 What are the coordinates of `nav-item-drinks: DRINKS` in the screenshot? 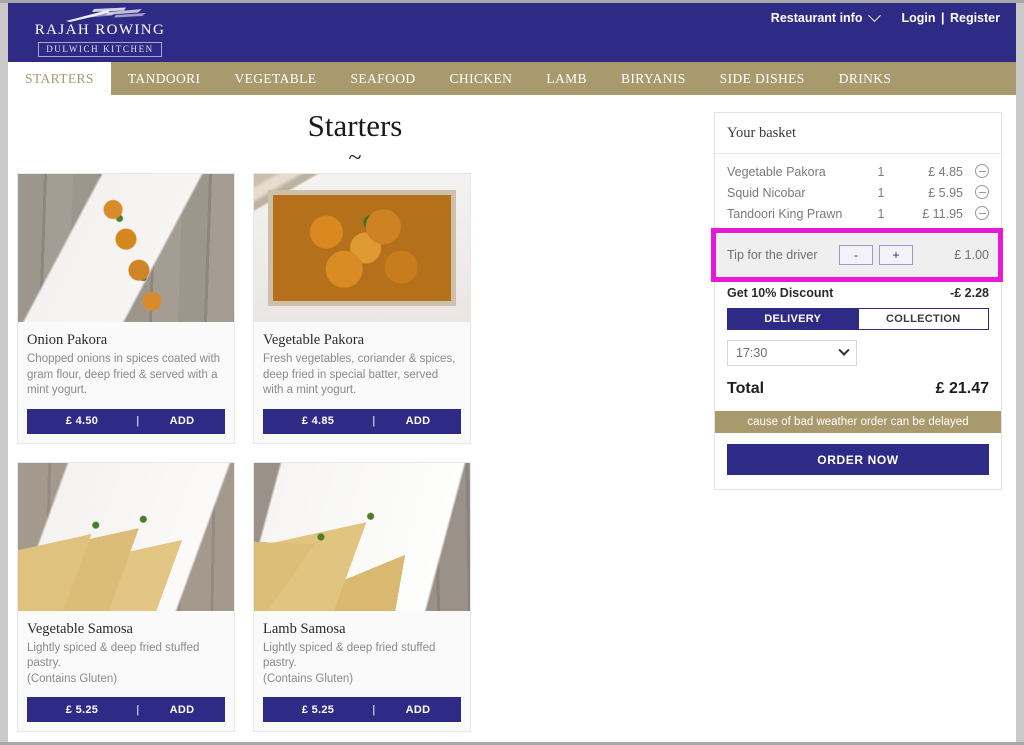 It's located at (865, 78).